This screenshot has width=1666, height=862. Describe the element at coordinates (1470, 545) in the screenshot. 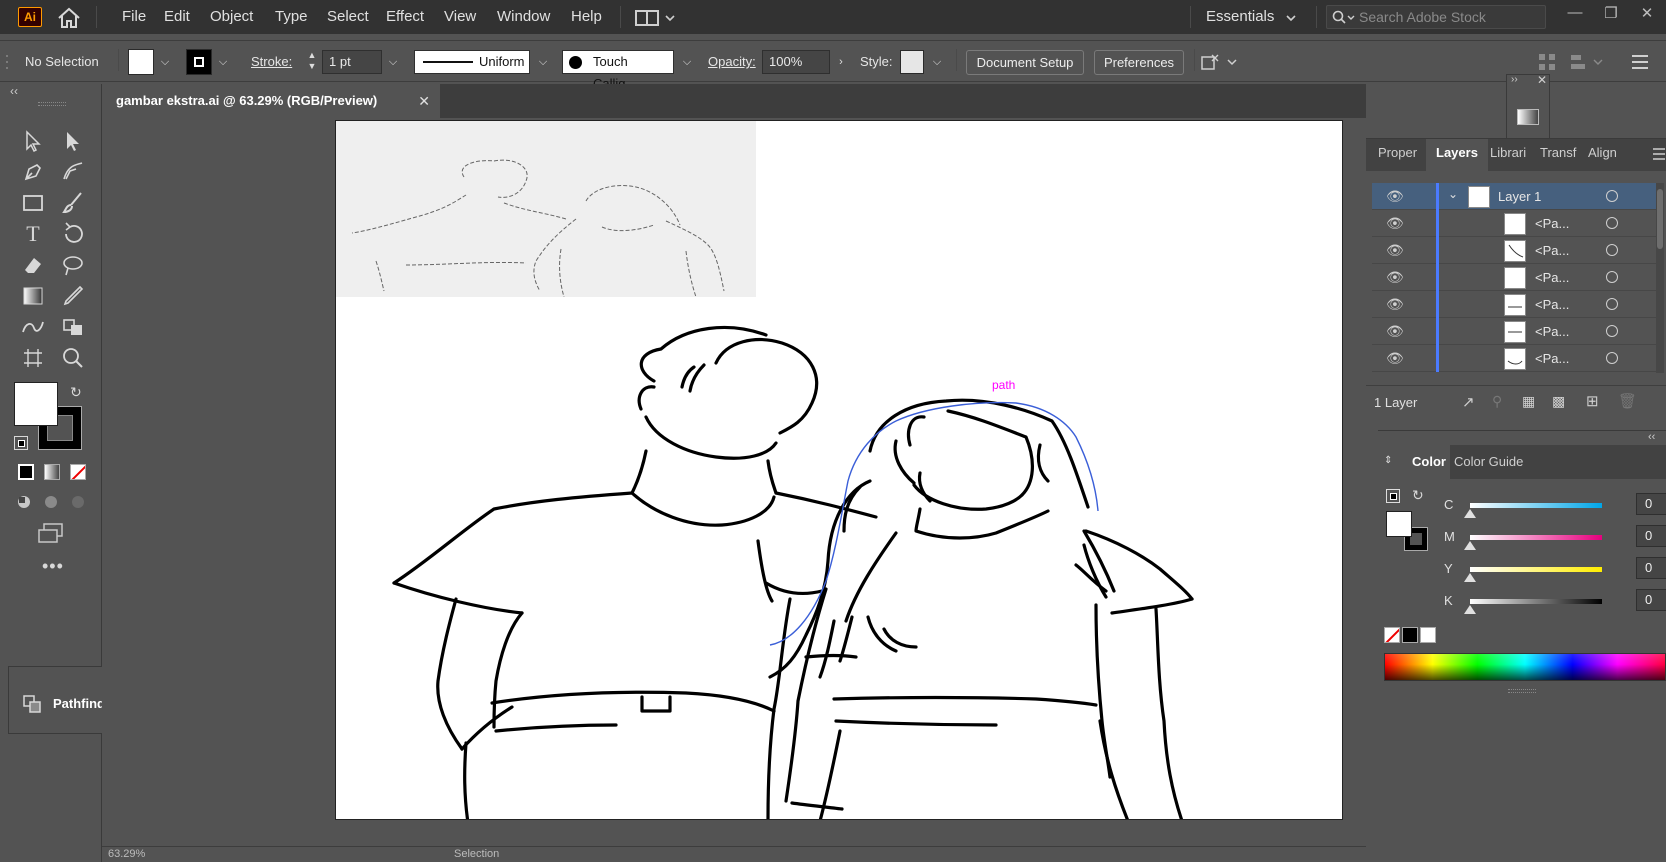

I see `magenta-slider-thumb` at that location.